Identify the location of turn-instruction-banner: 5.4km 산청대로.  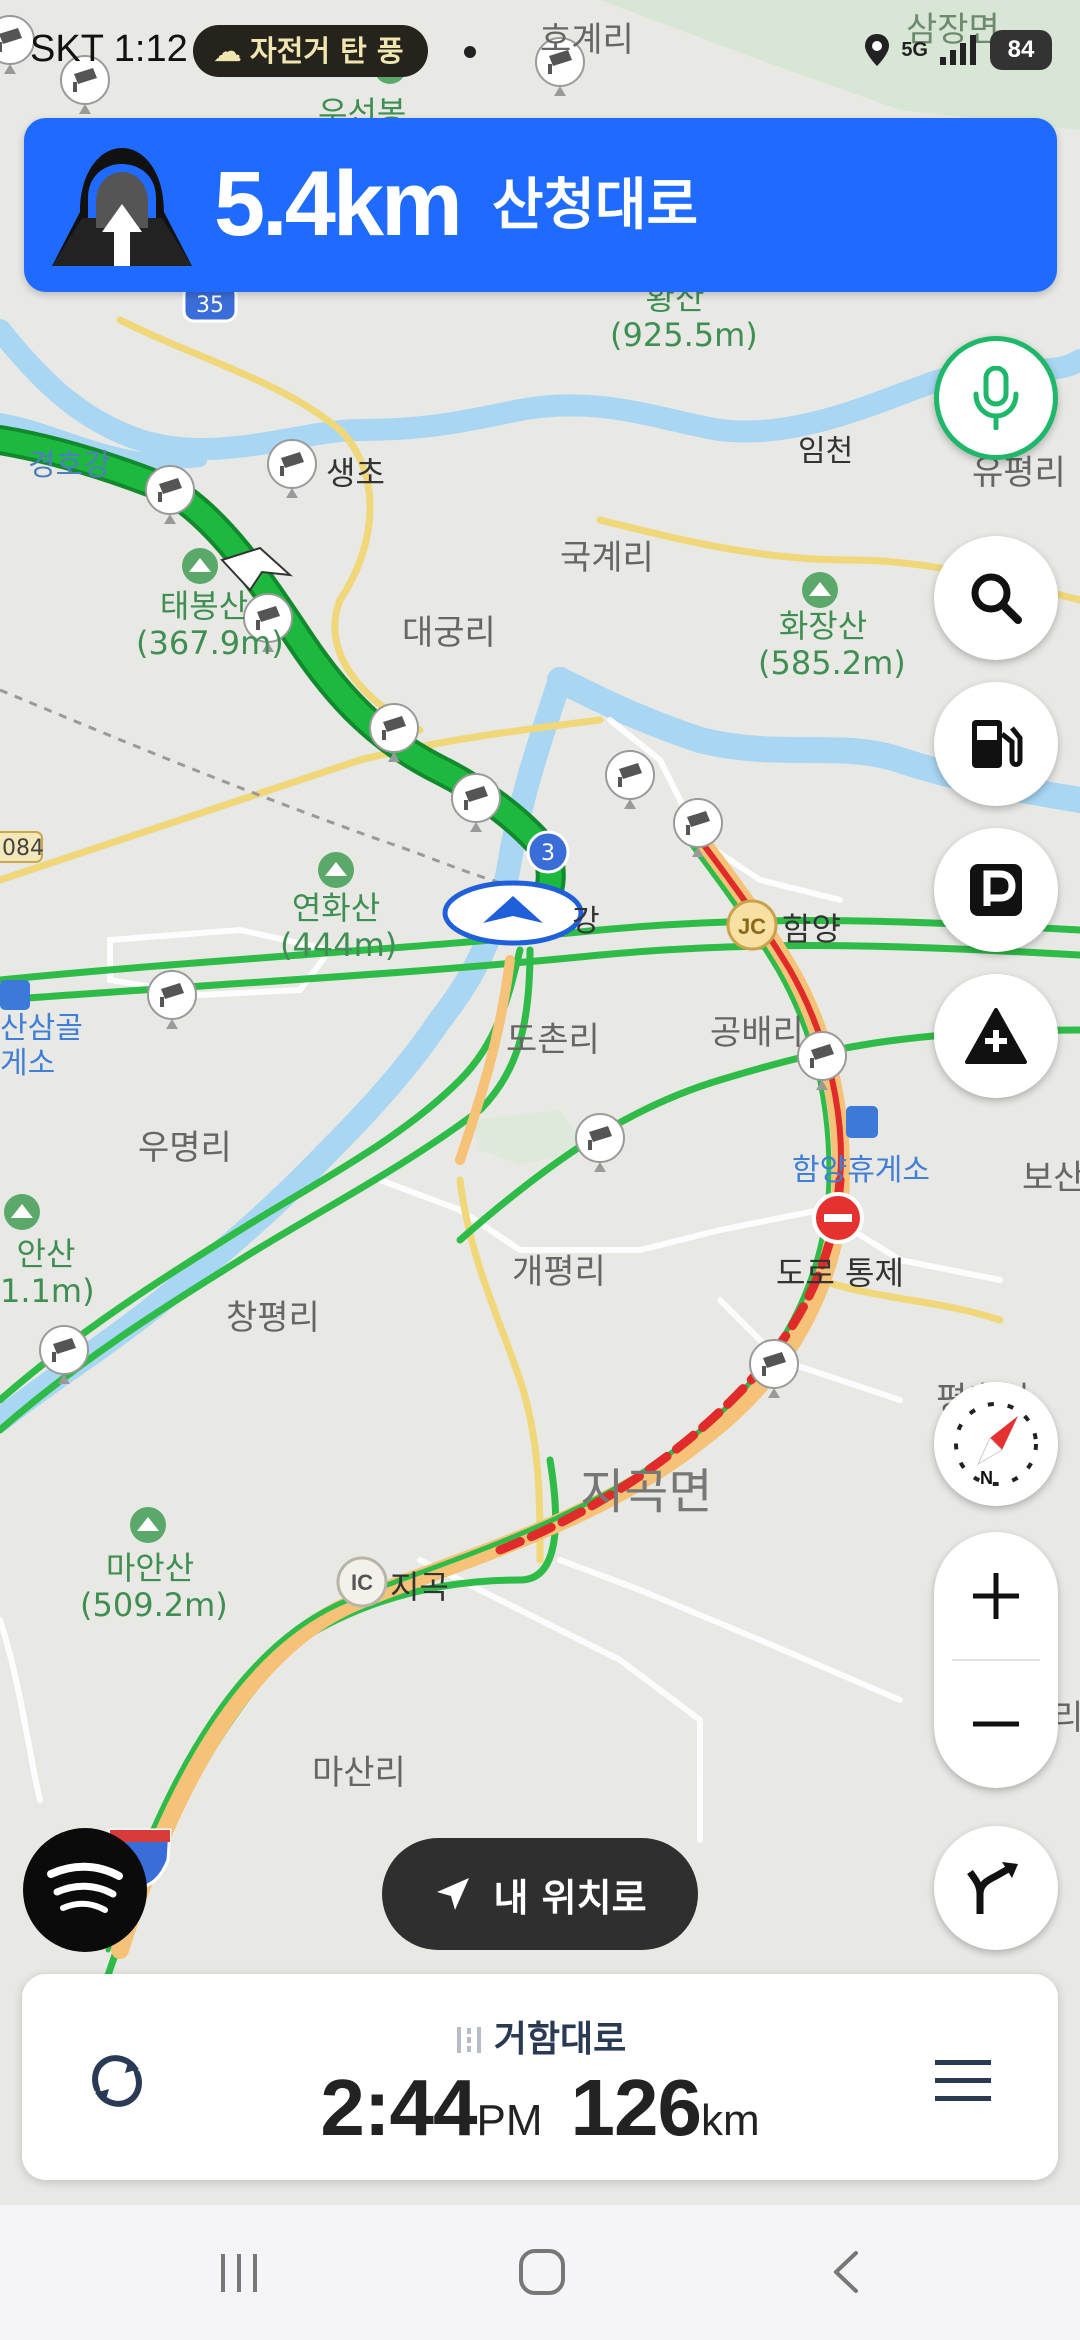
(540, 205).